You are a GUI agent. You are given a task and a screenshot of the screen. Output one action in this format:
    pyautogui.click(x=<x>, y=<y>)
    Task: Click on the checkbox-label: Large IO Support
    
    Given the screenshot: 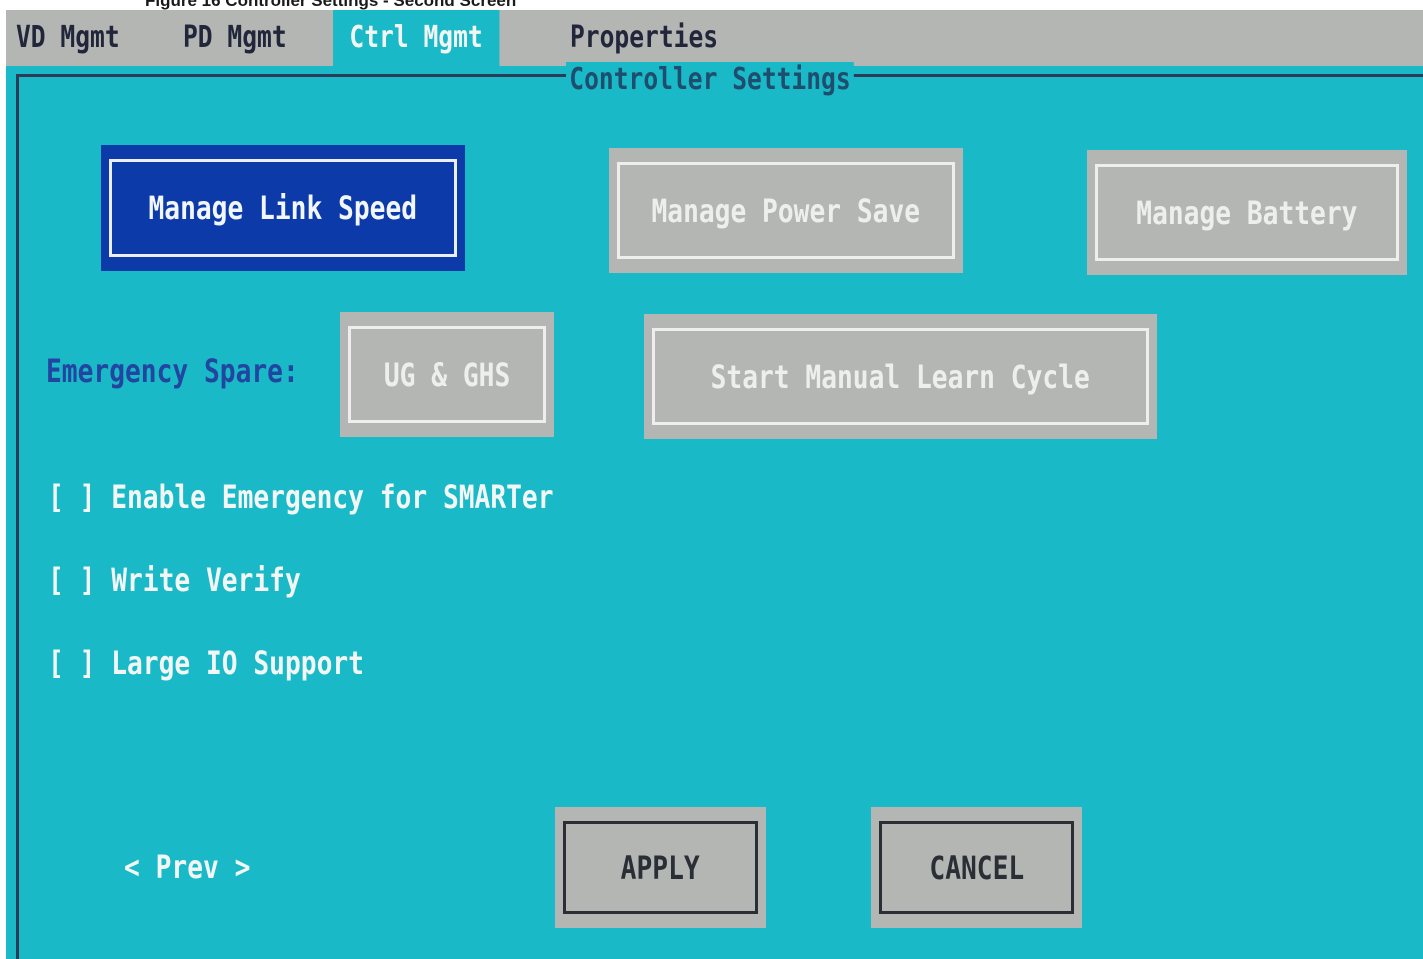 What is the action you would take?
    pyautogui.click(x=237, y=663)
    